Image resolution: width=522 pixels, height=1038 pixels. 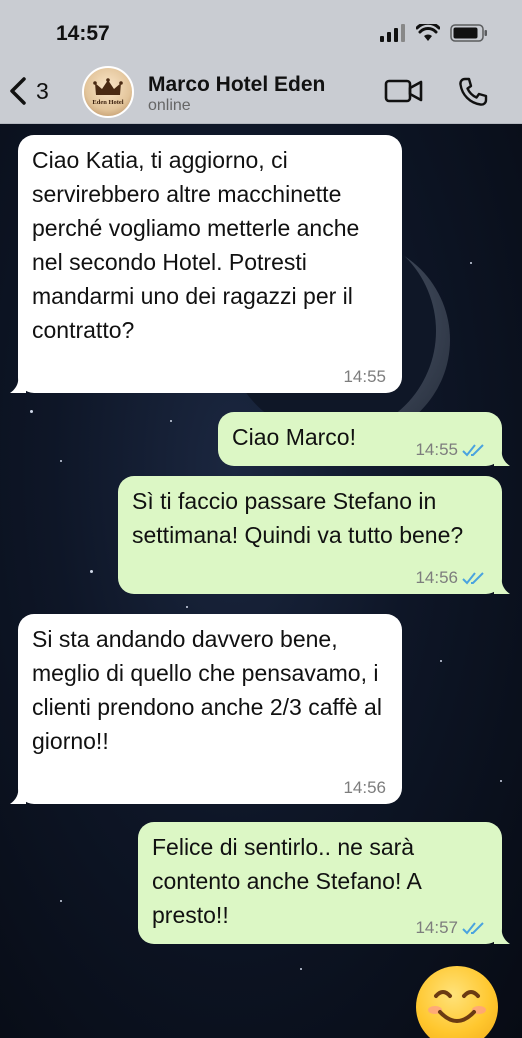 What do you see at coordinates (108, 102) in the screenshot?
I see `avatar-logo-text: Eden Hotel` at bounding box center [108, 102].